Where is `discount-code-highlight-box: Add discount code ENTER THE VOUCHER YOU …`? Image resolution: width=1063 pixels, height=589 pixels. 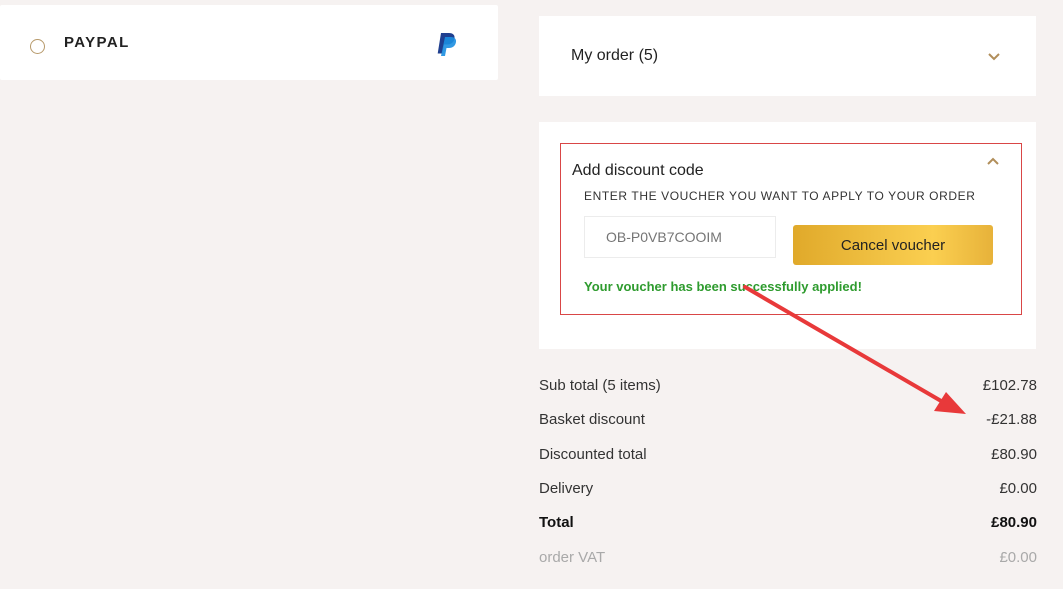 discount-code-highlight-box: Add discount code ENTER THE VOUCHER YOU … is located at coordinates (791, 229).